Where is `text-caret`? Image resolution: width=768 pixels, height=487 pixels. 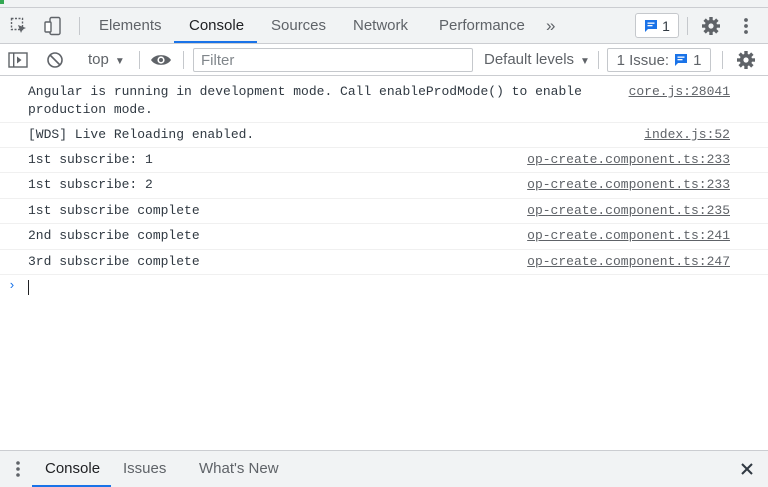
text-caret is located at coordinates (28, 287).